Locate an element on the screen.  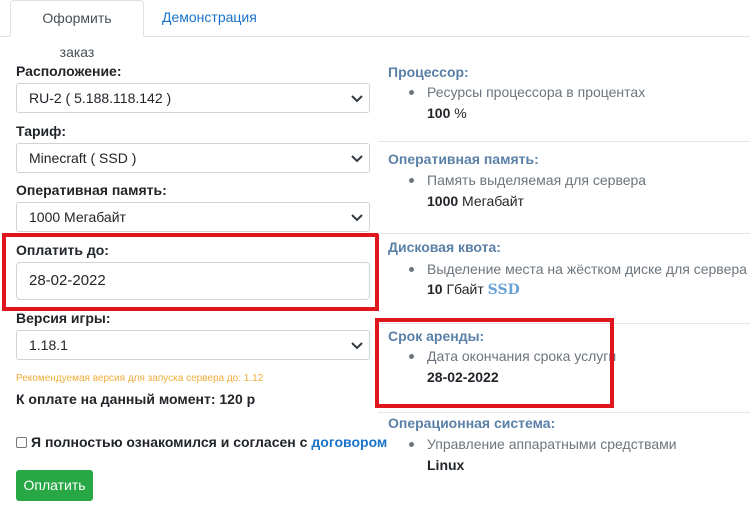
spec-cpu-value: 100 % is located at coordinates (447, 113).